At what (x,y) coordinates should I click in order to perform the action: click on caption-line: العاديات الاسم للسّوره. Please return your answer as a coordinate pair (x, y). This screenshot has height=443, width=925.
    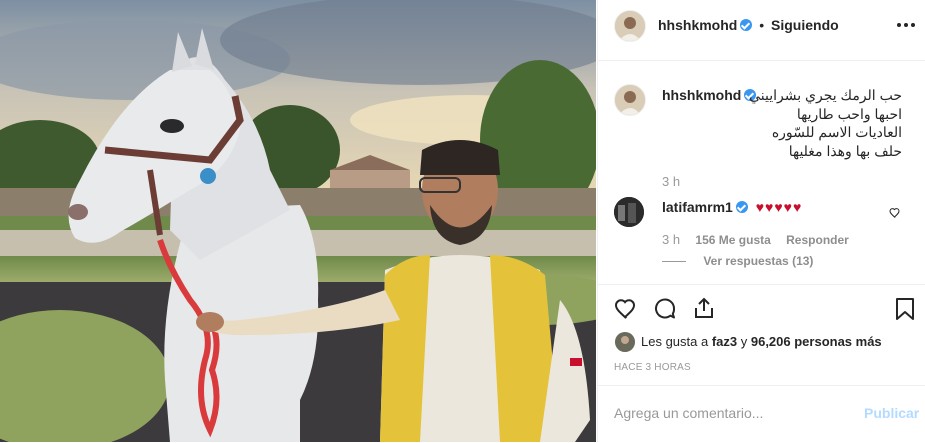
    Looking at the image, I should click on (836, 132).